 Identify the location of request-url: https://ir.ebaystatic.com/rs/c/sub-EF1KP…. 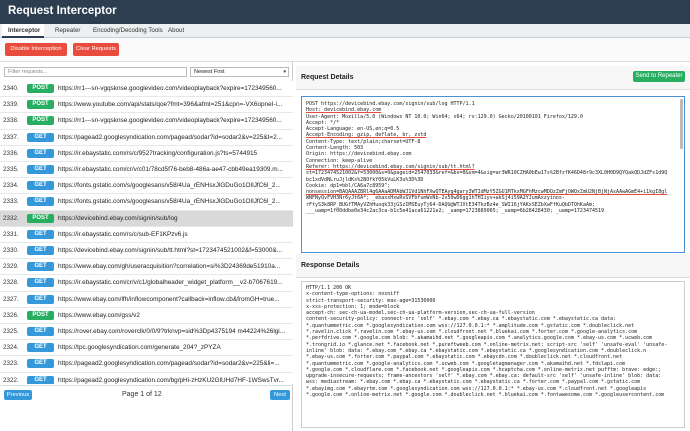
(123, 234).